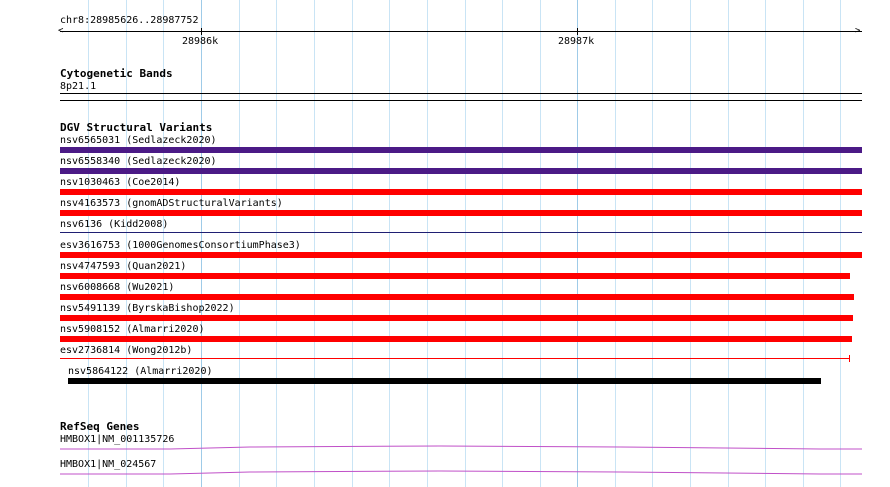 This screenshot has height=487, width=890. Describe the element at coordinates (576, 41) in the screenshot. I see `ruler-tick-label: 28987k` at that location.